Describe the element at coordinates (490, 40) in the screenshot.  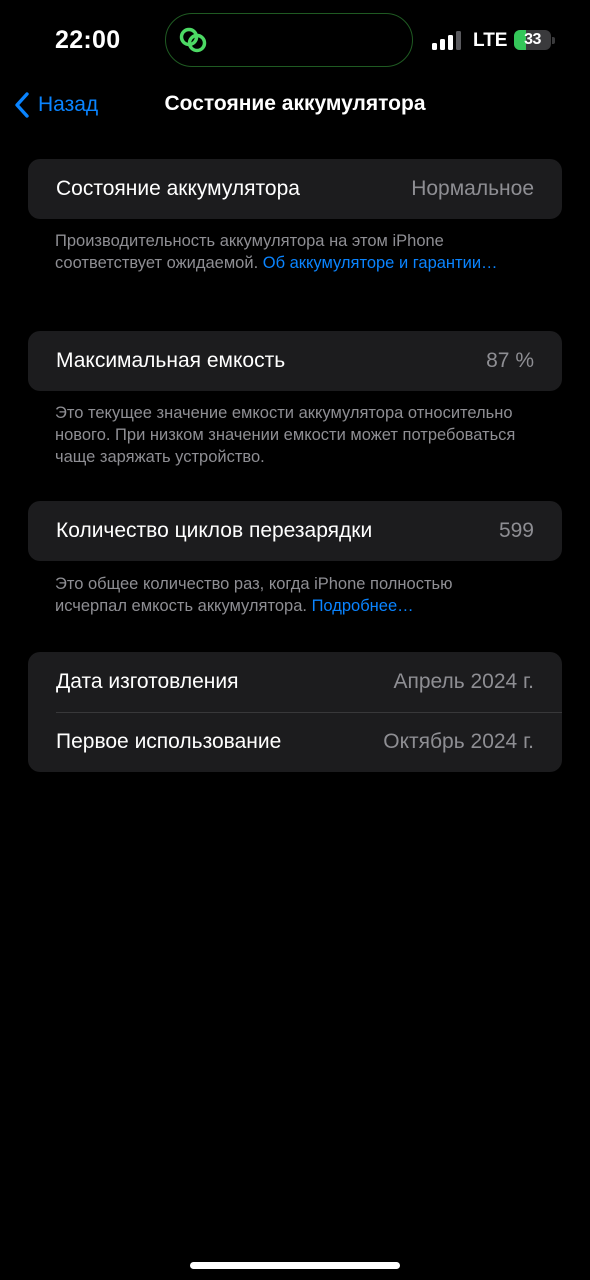
I see `network-type: LTE` at that location.